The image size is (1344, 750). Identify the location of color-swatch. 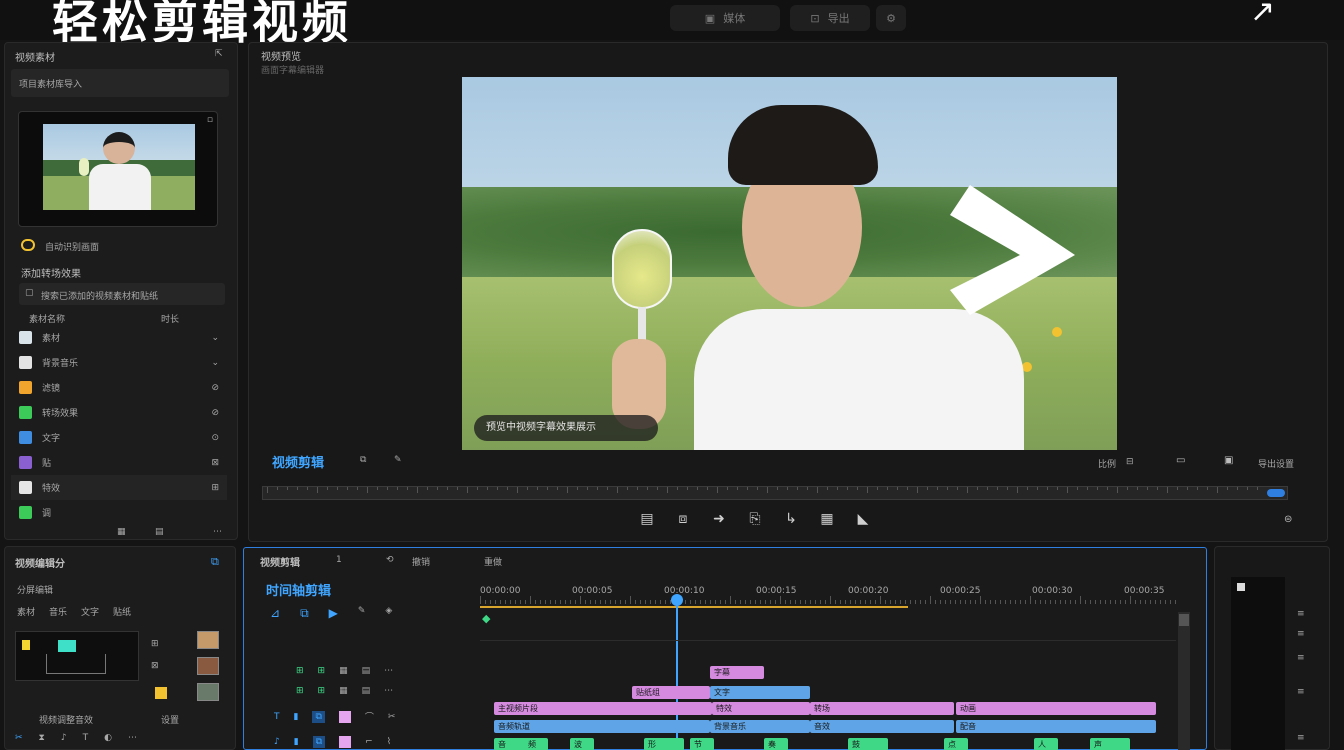
(161, 693).